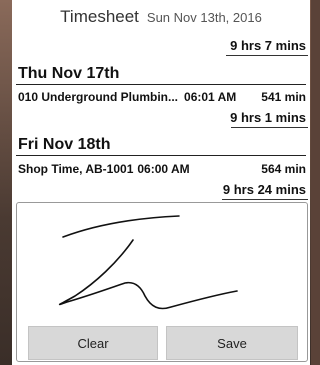 This screenshot has width=320, height=365. I want to click on day-total: 9 hrs 24 mins, so click(264, 189).